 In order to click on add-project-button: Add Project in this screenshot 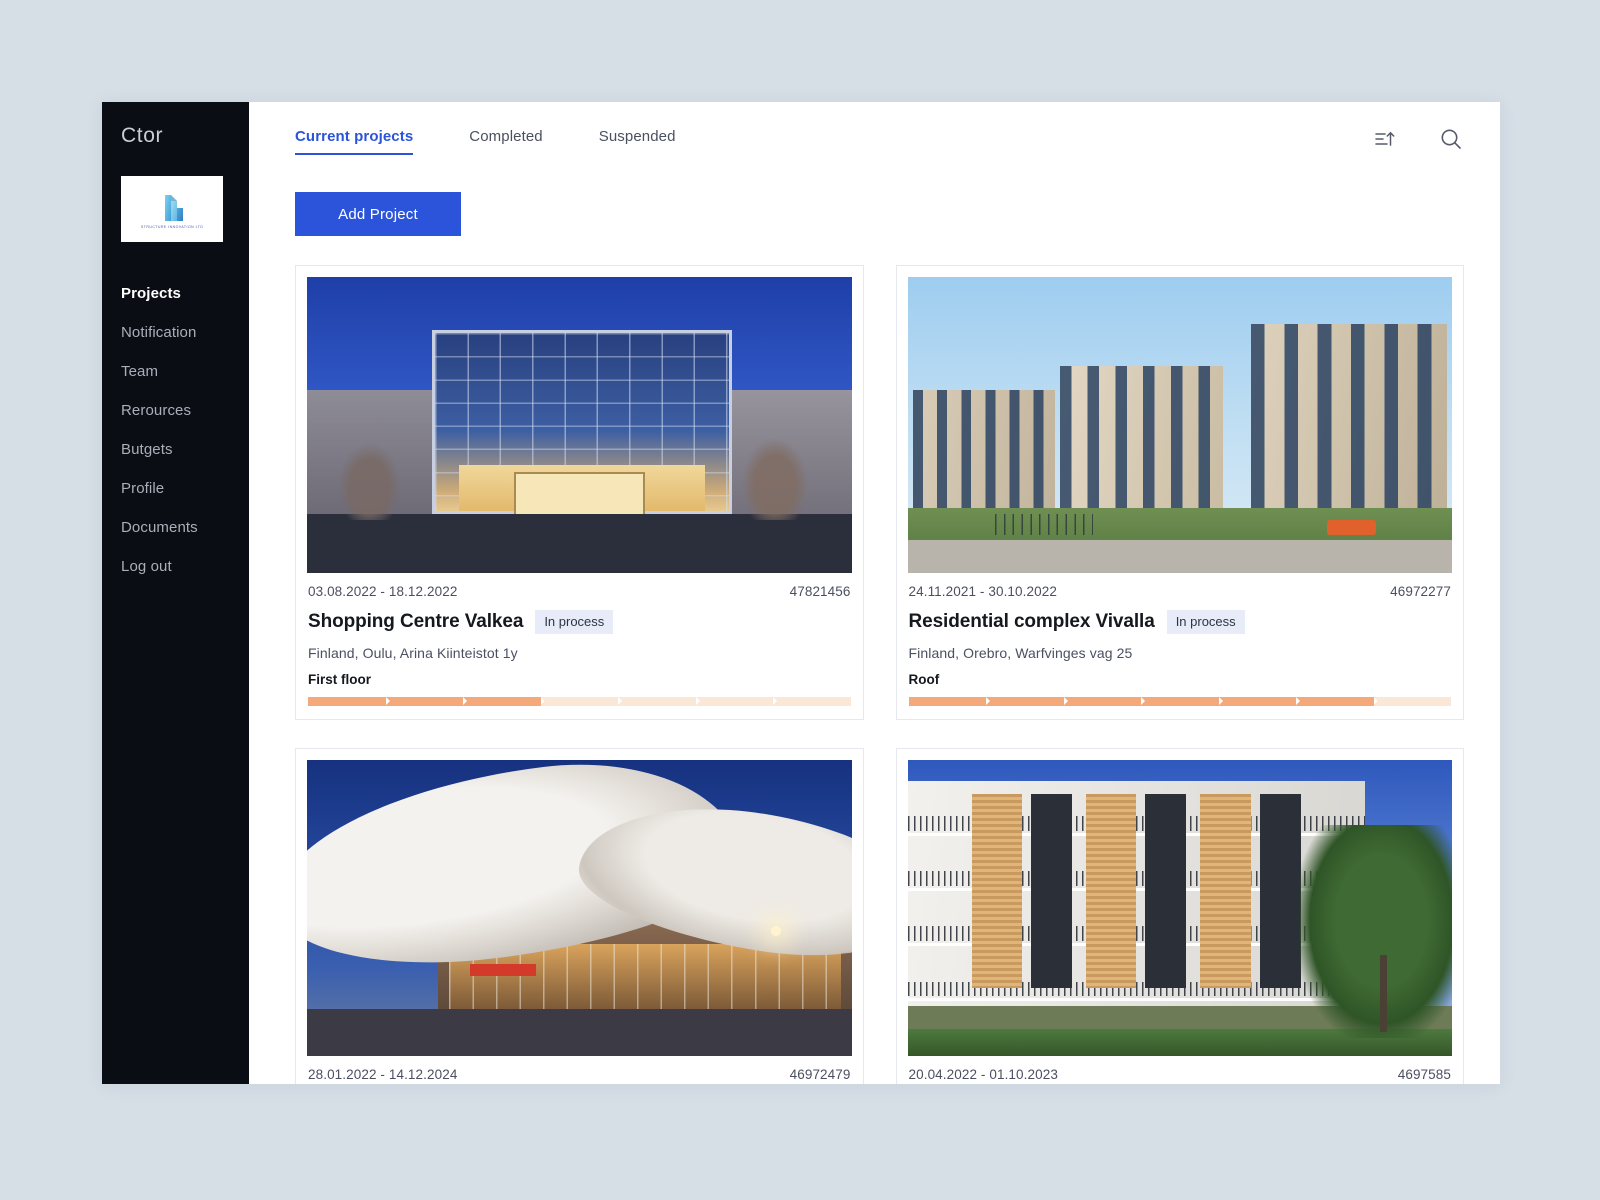, I will do `click(378, 214)`.